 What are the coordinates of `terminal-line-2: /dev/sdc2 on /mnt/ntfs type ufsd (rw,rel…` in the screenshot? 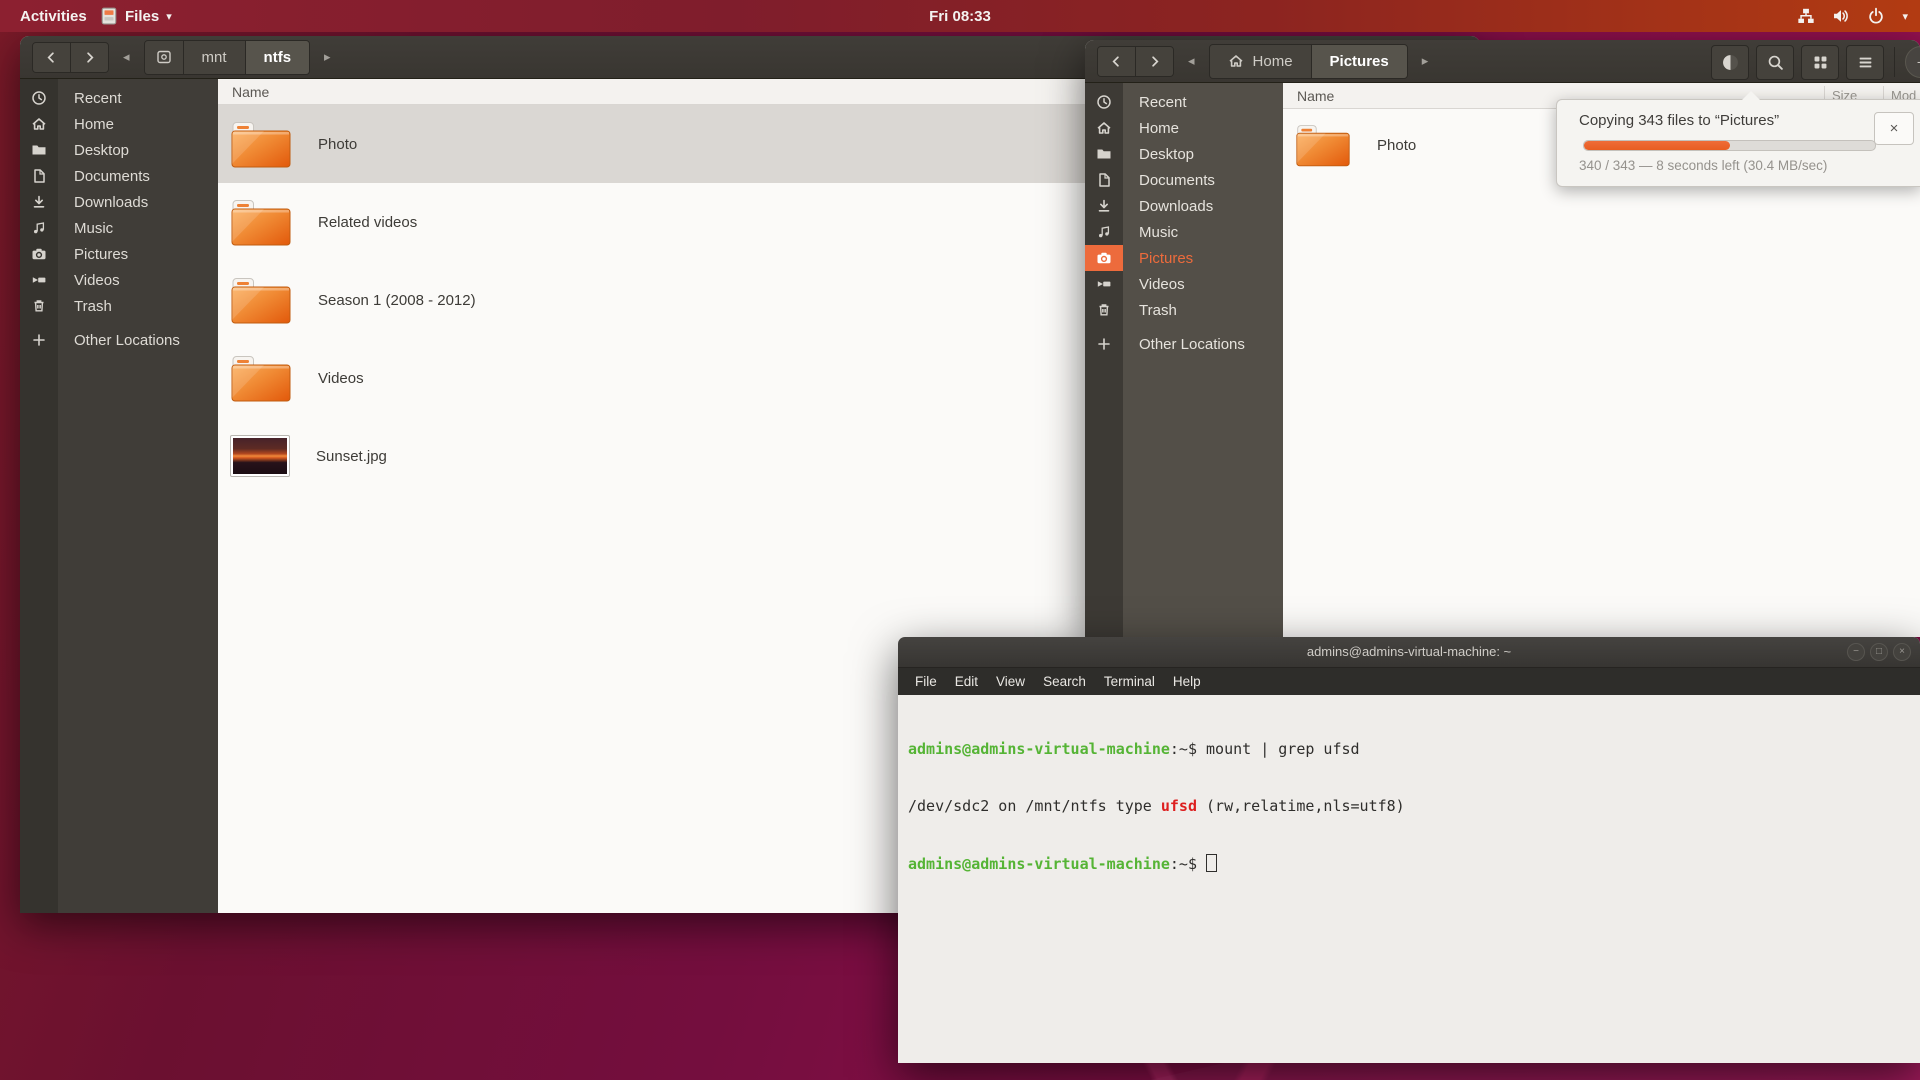 It's located at (1409, 806).